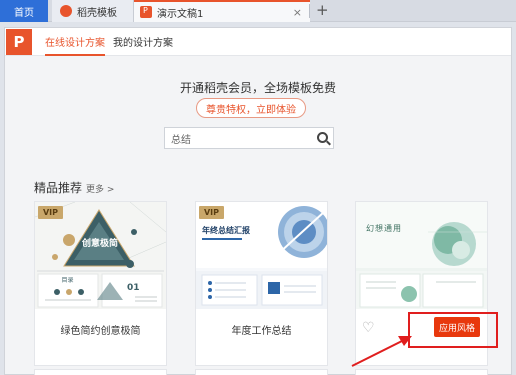  Describe the element at coordinates (75, 45) in the screenshot. I see `tab-online-designs: 在线设计方案` at that location.